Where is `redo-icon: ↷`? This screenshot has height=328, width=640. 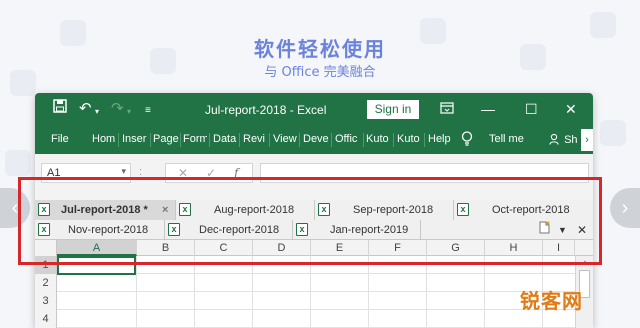
redo-icon: ↷ is located at coordinates (117, 109).